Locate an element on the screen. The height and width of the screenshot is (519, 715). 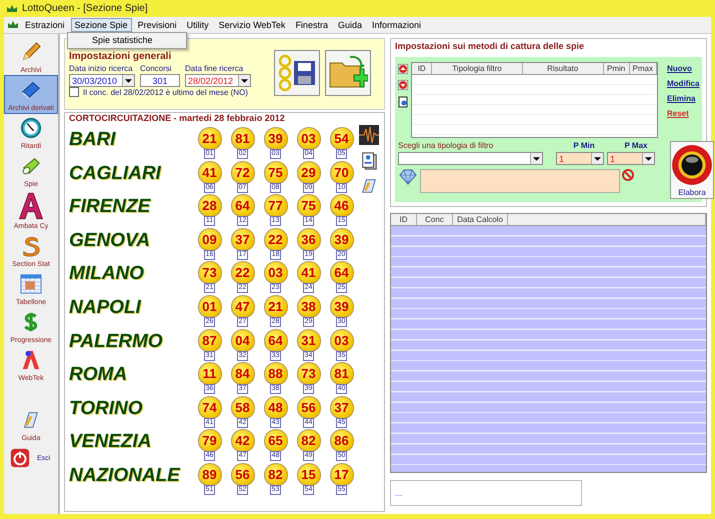
round-button-icon is located at coordinates (692, 165).